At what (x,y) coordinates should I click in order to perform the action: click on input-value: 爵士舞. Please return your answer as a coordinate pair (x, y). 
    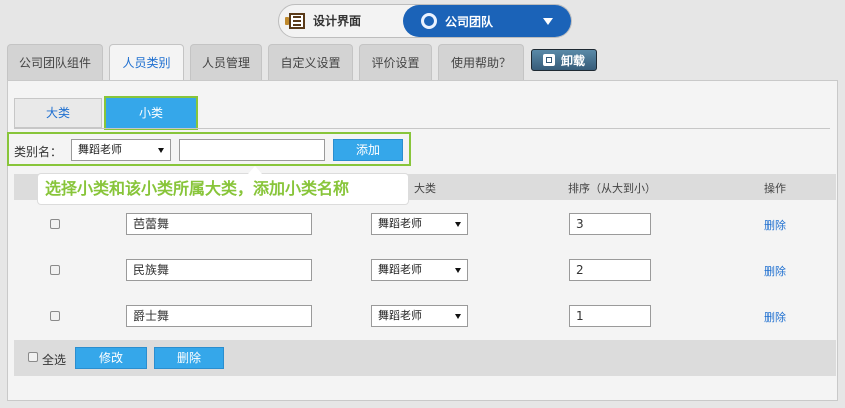
    Looking at the image, I should click on (151, 316).